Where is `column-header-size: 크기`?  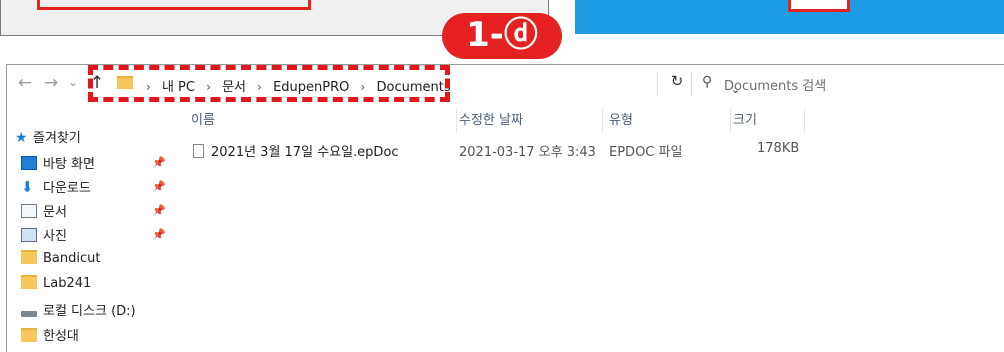 column-header-size: 크기 is located at coordinates (769, 121).